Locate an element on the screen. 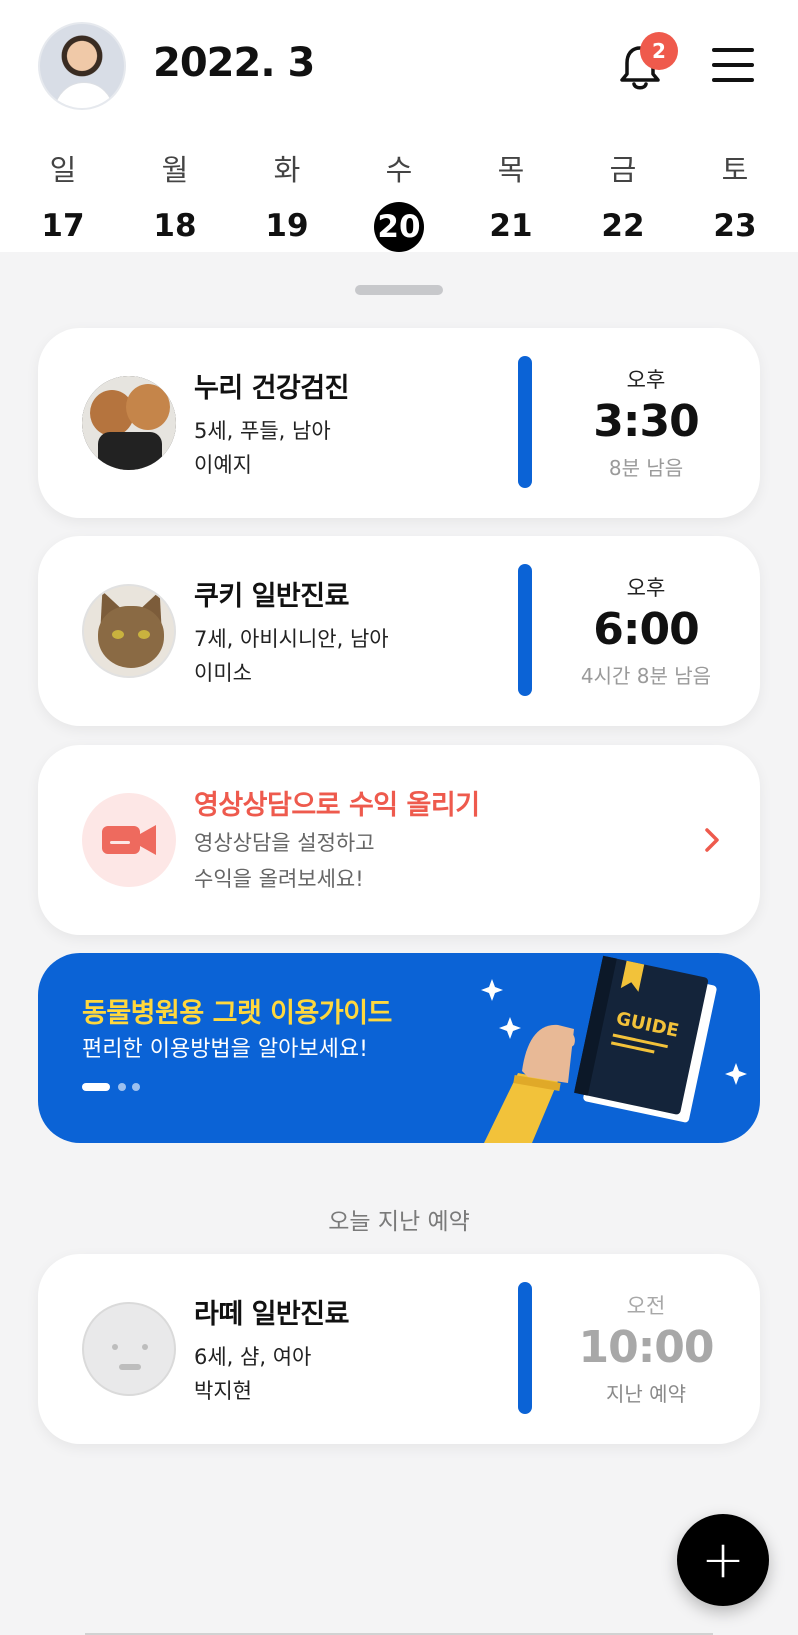  day-of-week: 월 is located at coordinates (175, 170).